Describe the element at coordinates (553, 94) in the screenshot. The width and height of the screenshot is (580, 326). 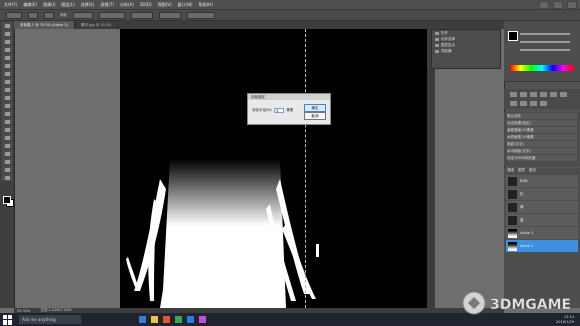
I see `vibrance-icon` at that location.